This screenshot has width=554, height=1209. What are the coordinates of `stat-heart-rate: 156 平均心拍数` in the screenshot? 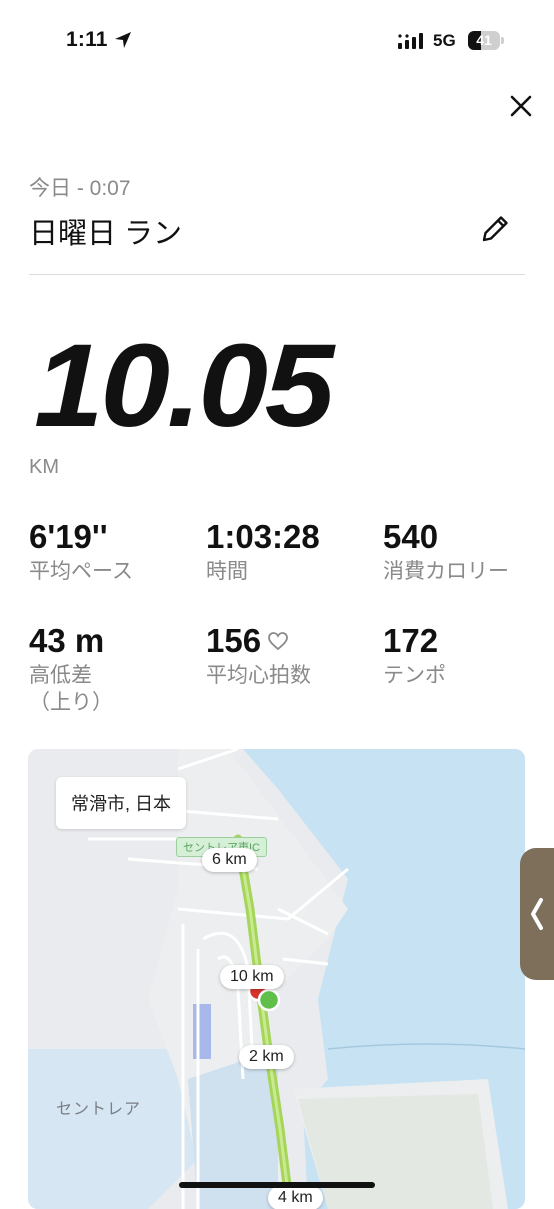 It's located at (258, 655).